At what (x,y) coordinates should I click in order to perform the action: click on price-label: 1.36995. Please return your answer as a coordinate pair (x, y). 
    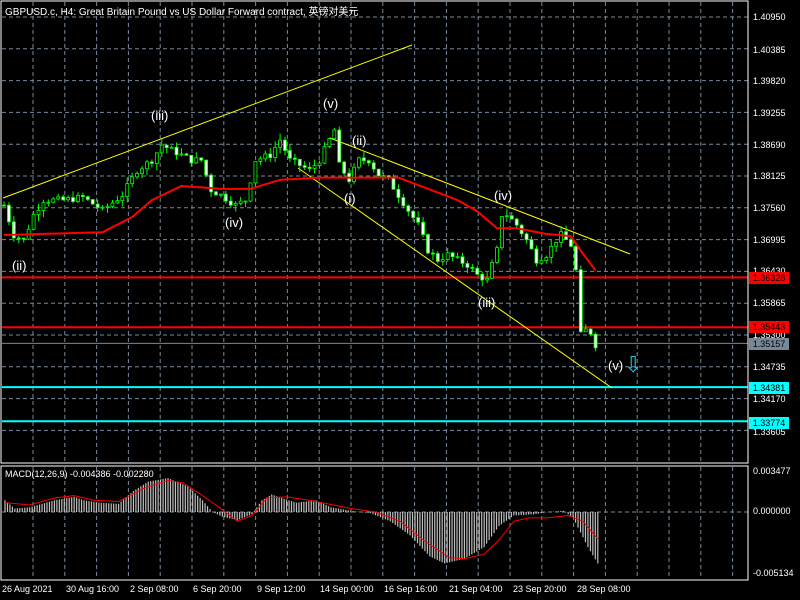
    Looking at the image, I should click on (769, 240).